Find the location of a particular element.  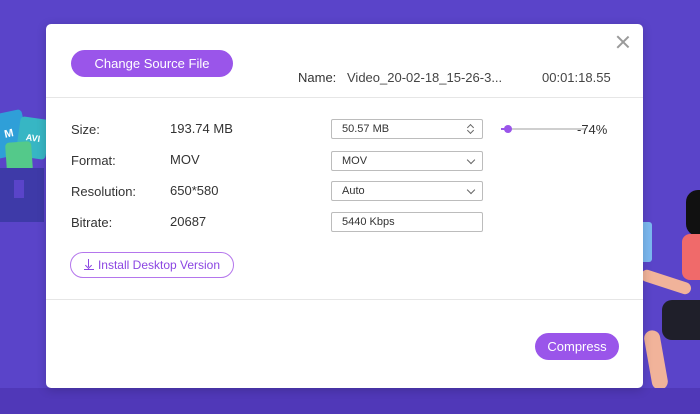

install-label: Install Desktop Version is located at coordinates (159, 265).